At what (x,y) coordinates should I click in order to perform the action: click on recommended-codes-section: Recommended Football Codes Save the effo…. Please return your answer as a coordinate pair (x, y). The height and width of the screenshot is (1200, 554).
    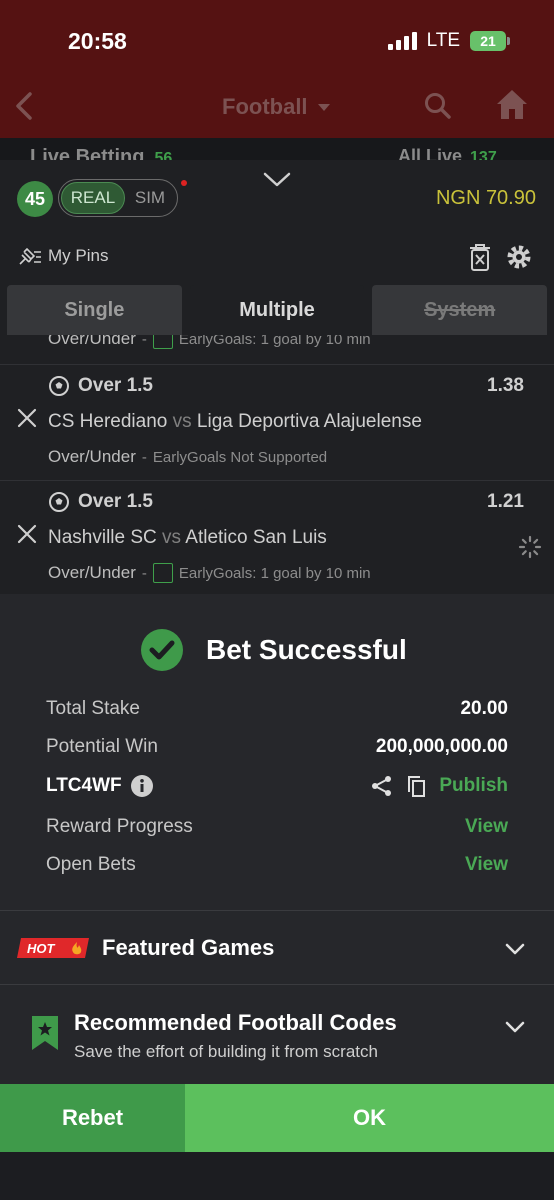
    Looking at the image, I should click on (277, 1035).